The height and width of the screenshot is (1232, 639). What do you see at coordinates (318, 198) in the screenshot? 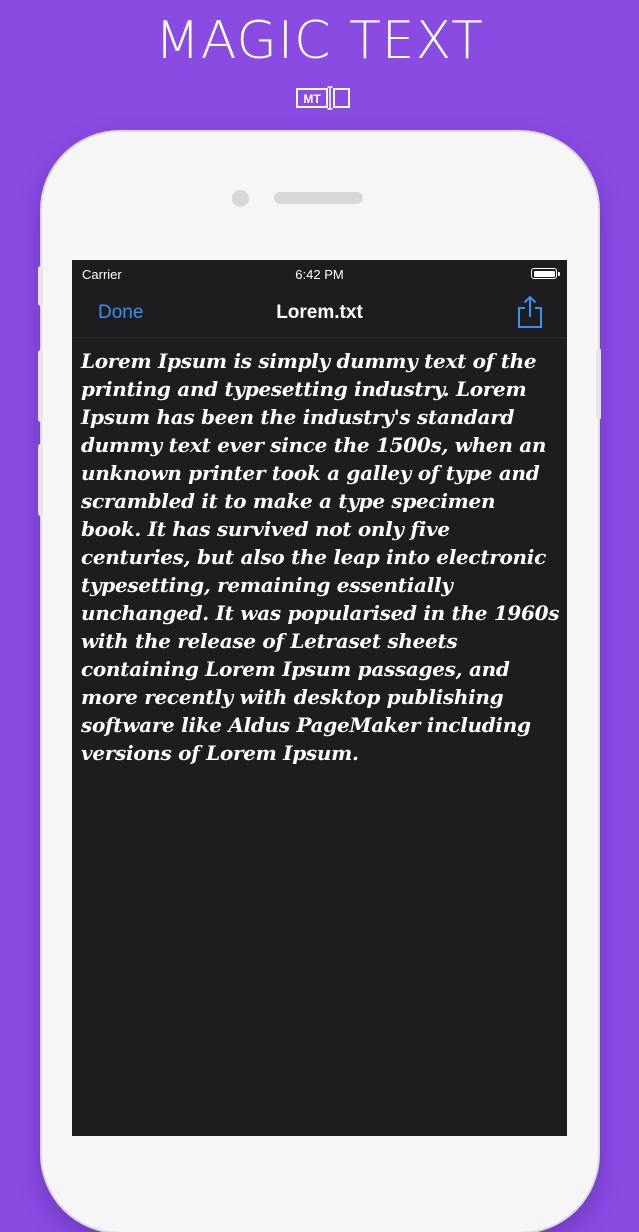
I see `earpiece-speaker` at bounding box center [318, 198].